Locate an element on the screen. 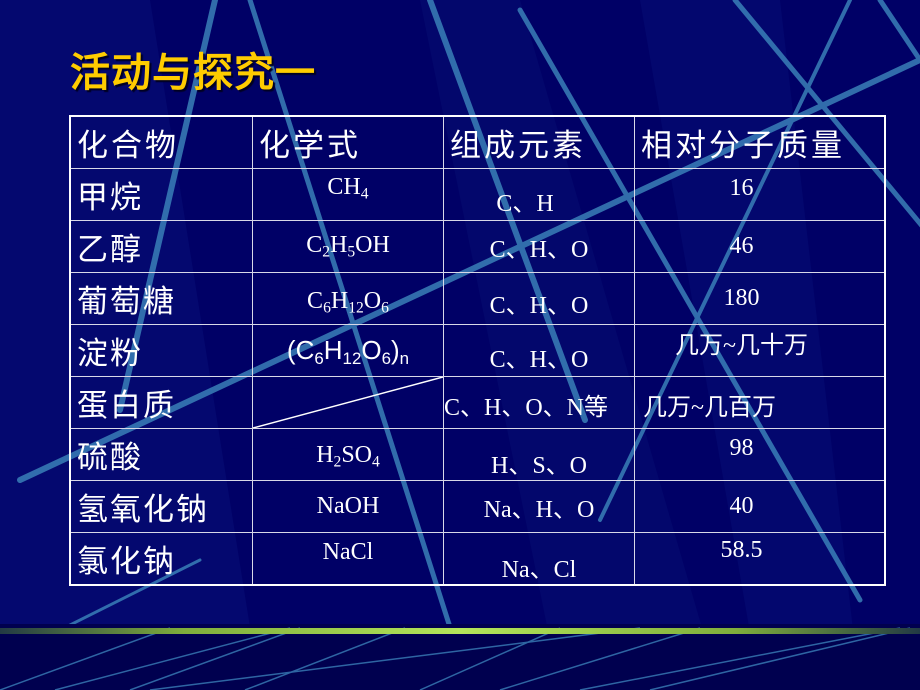 The height and width of the screenshot is (690, 920). molecular-mass-cell: 46 is located at coordinates (760, 246).